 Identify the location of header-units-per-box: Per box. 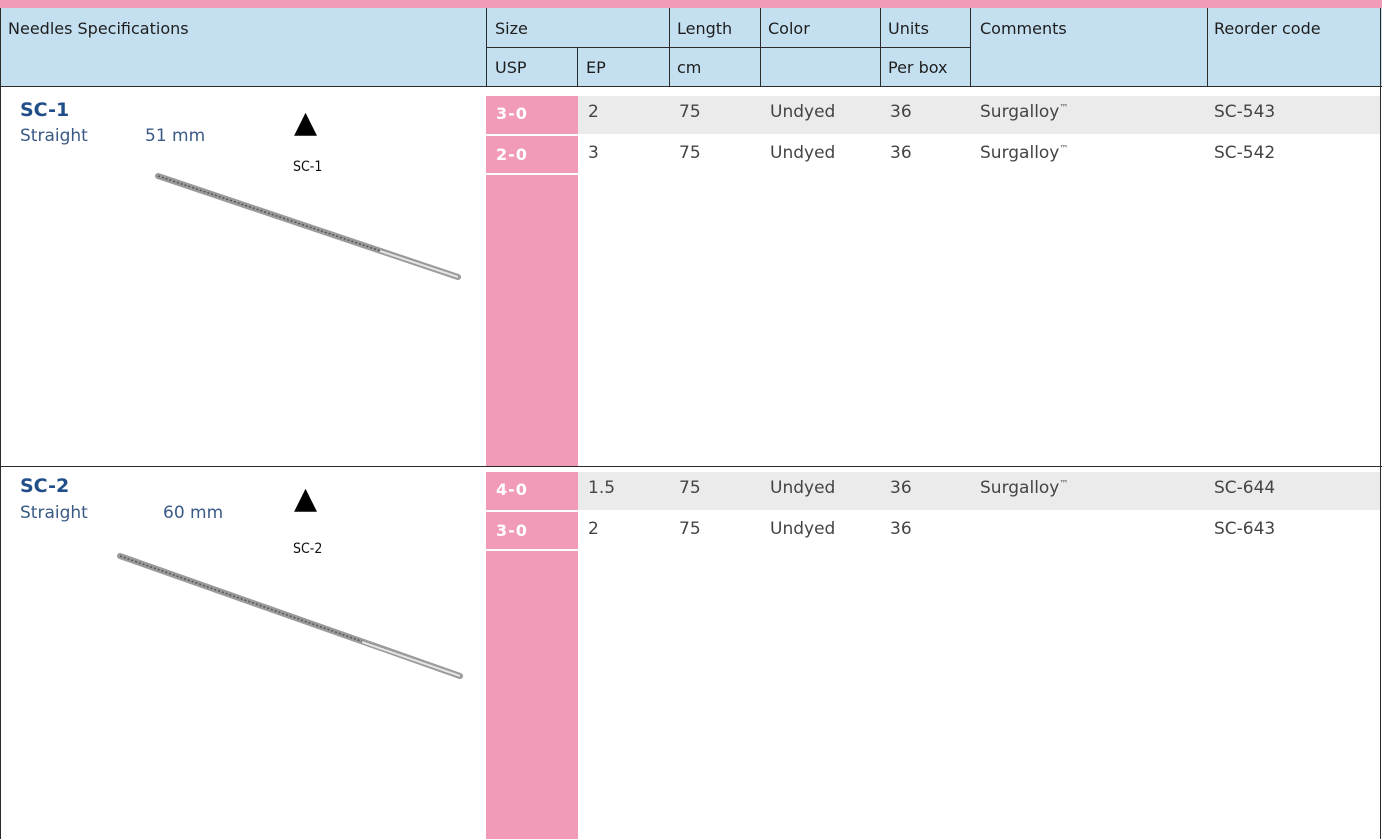
(918, 67).